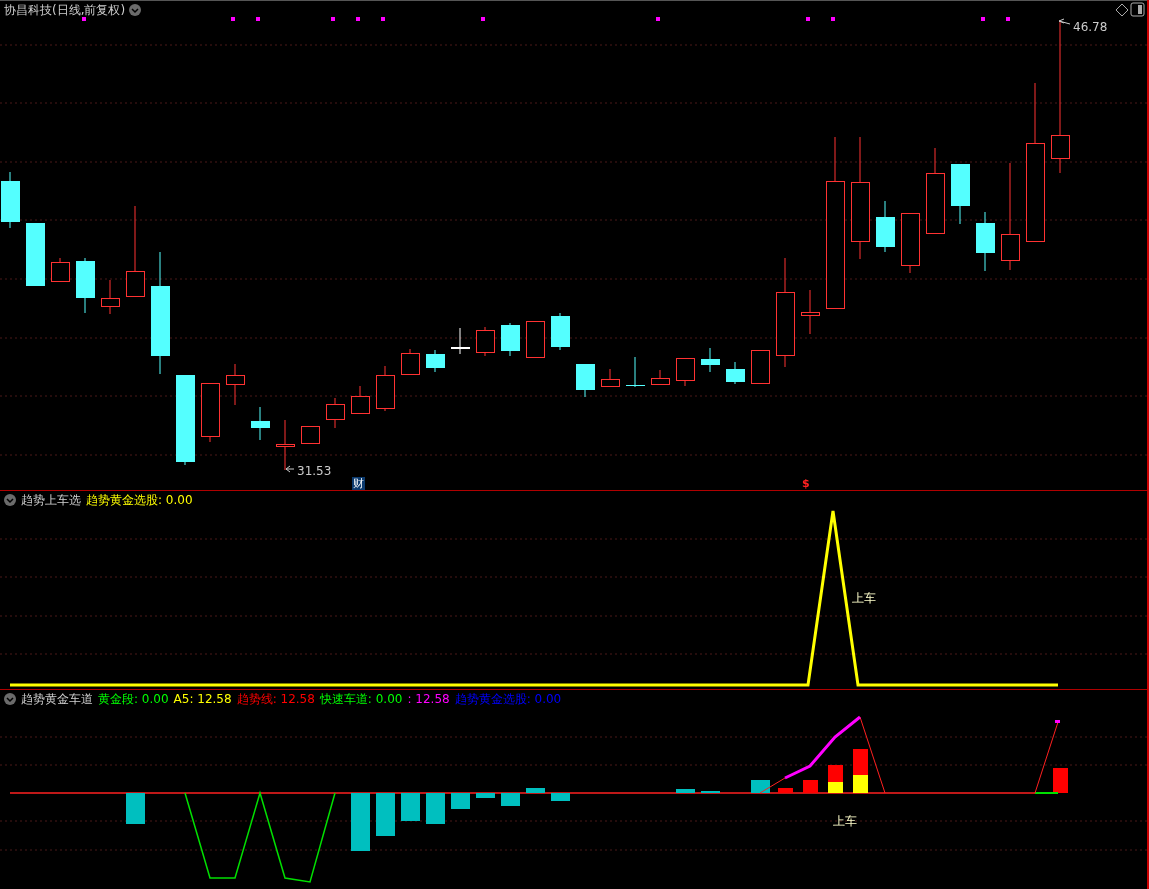  Describe the element at coordinates (57, 699) in the screenshot. I see `indicator-name: 趋势黄金车道` at that location.